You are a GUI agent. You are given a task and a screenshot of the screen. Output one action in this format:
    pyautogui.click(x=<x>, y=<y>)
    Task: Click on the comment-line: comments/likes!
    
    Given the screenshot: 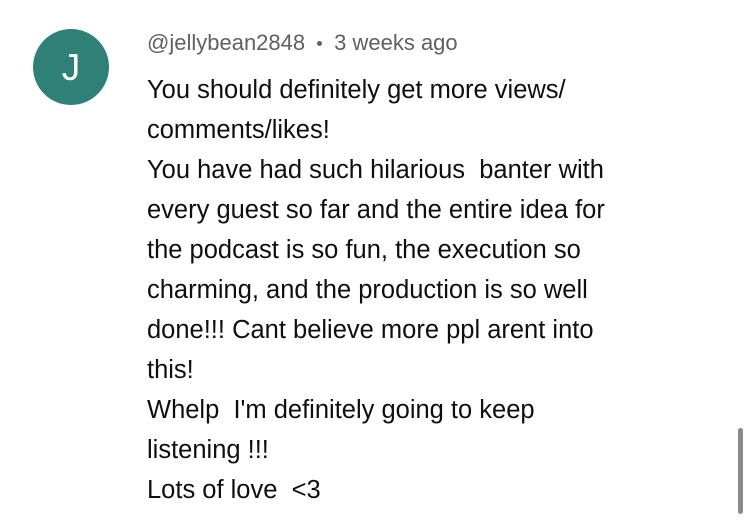 What is the action you would take?
    pyautogui.click(x=238, y=130)
    